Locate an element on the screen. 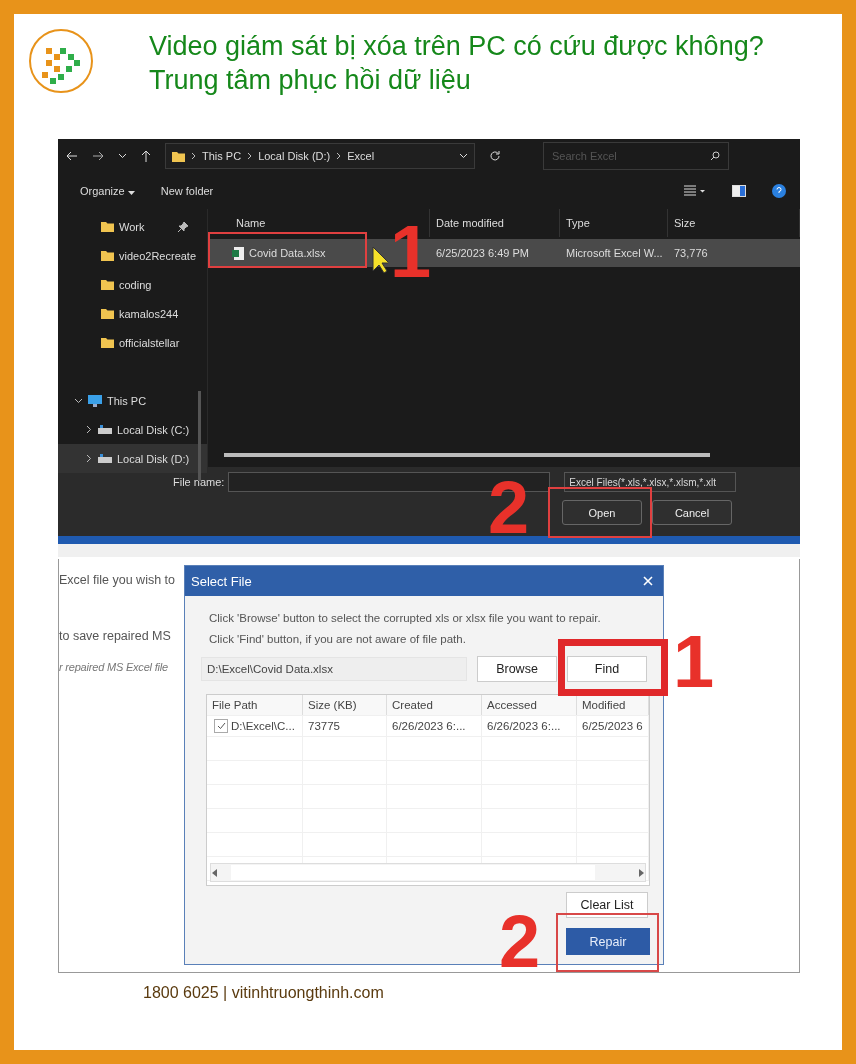 The image size is (856, 1064). repair-button: Repair is located at coordinates (608, 941).